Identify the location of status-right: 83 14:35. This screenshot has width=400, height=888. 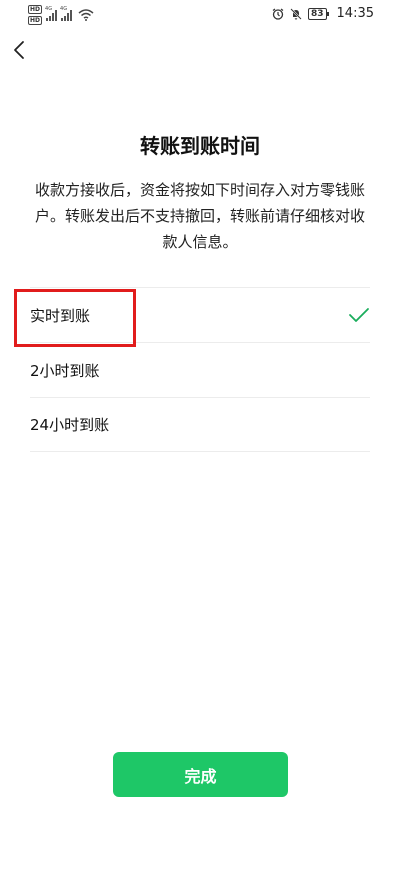
(323, 13).